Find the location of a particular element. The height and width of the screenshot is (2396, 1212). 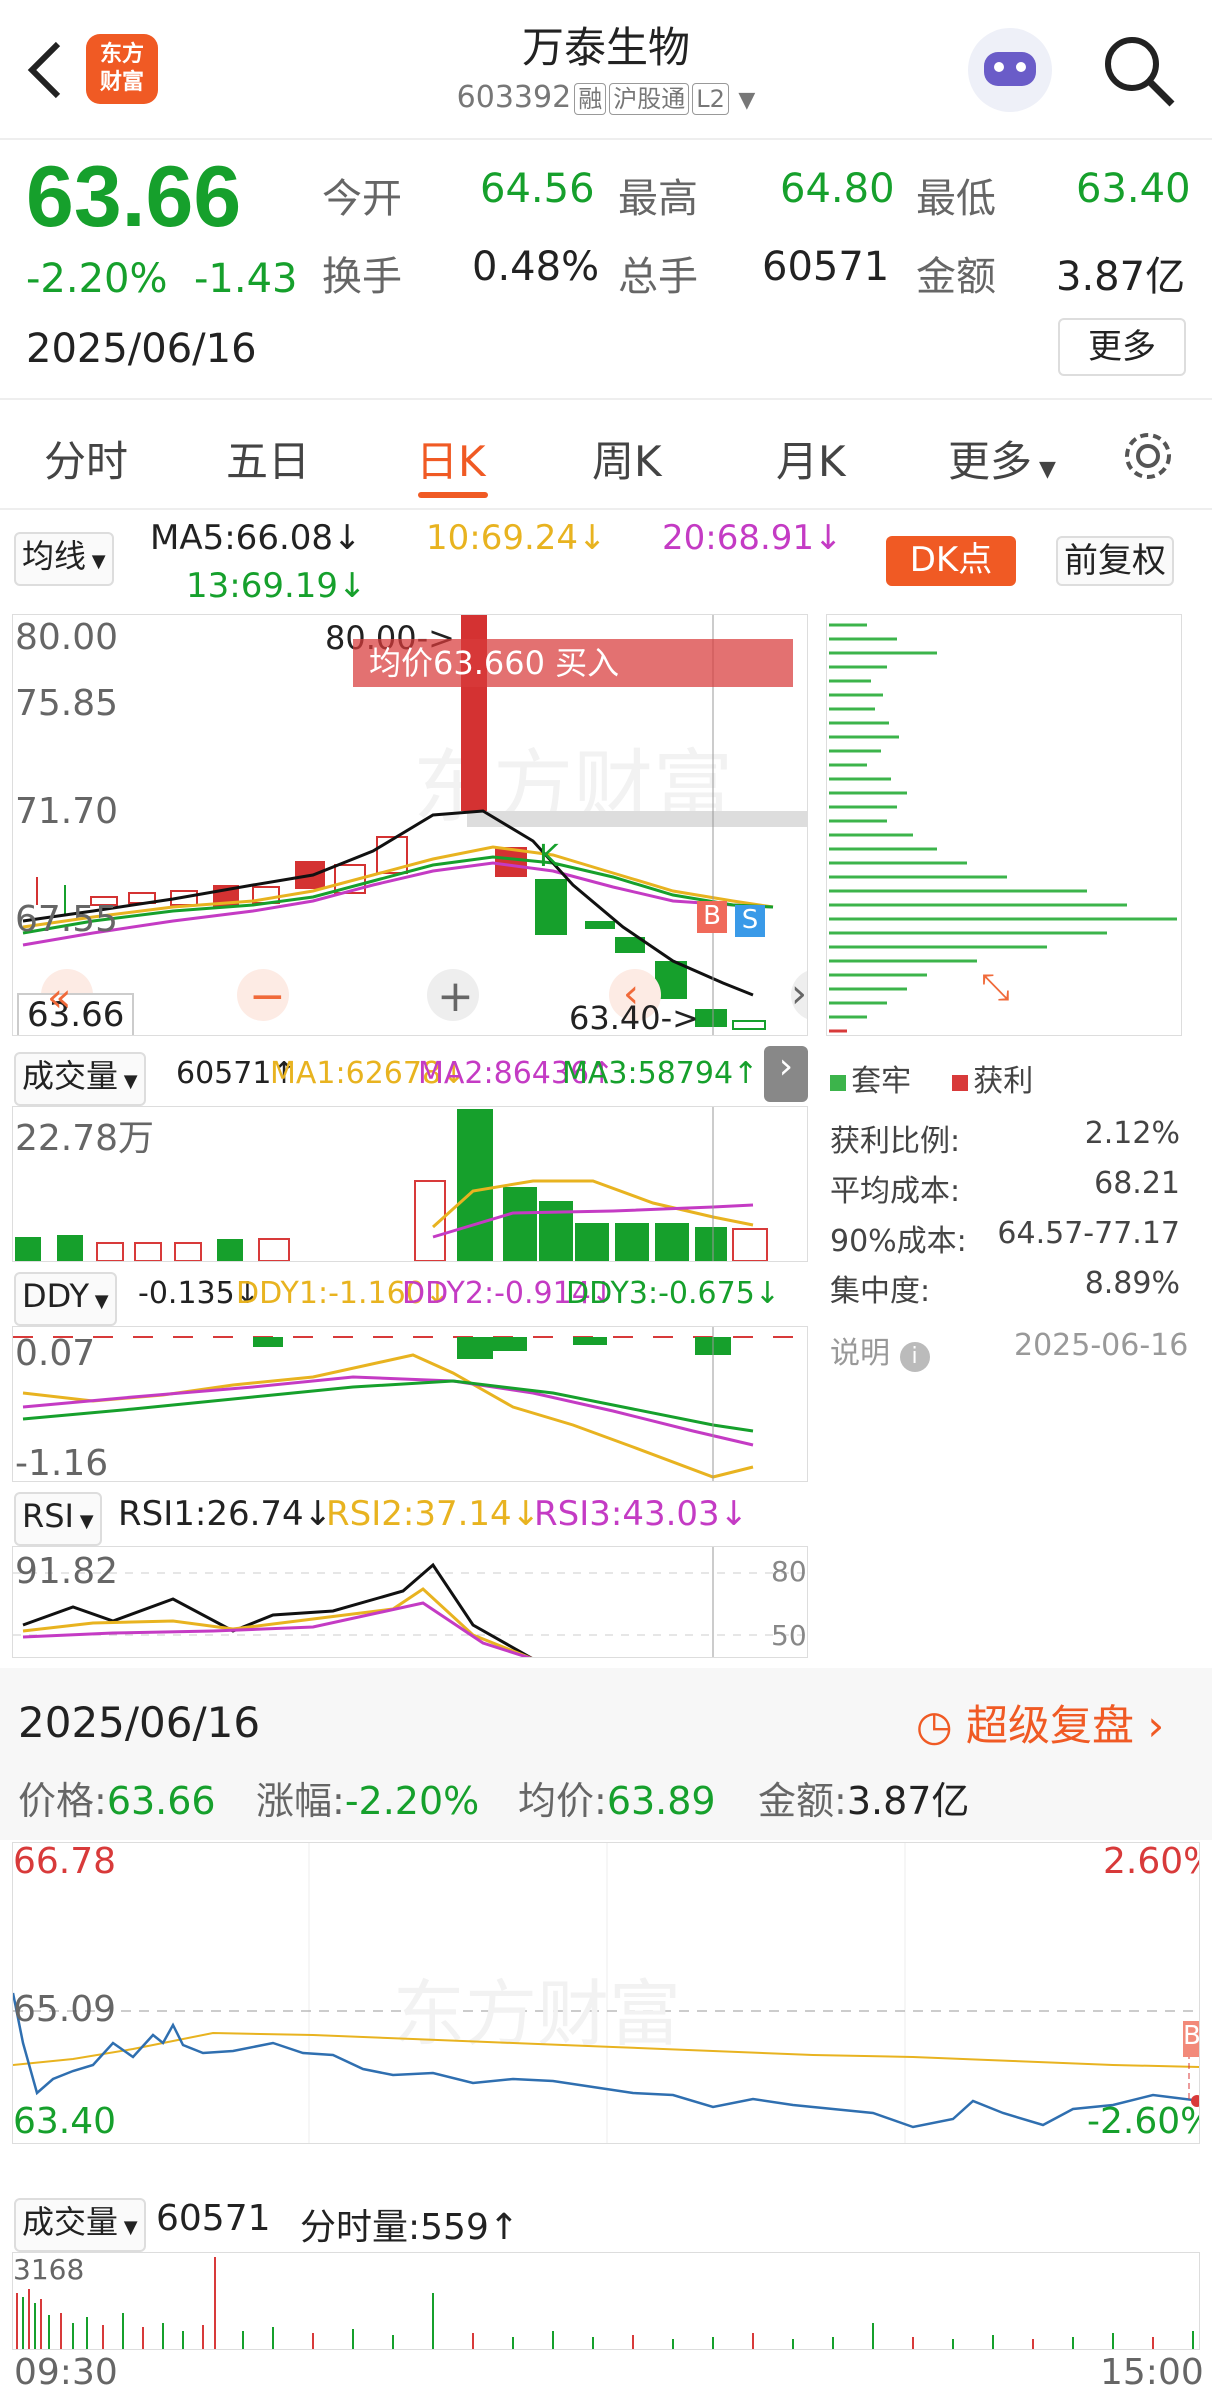

intraday-volume-value: 60571 is located at coordinates (213, 2218).